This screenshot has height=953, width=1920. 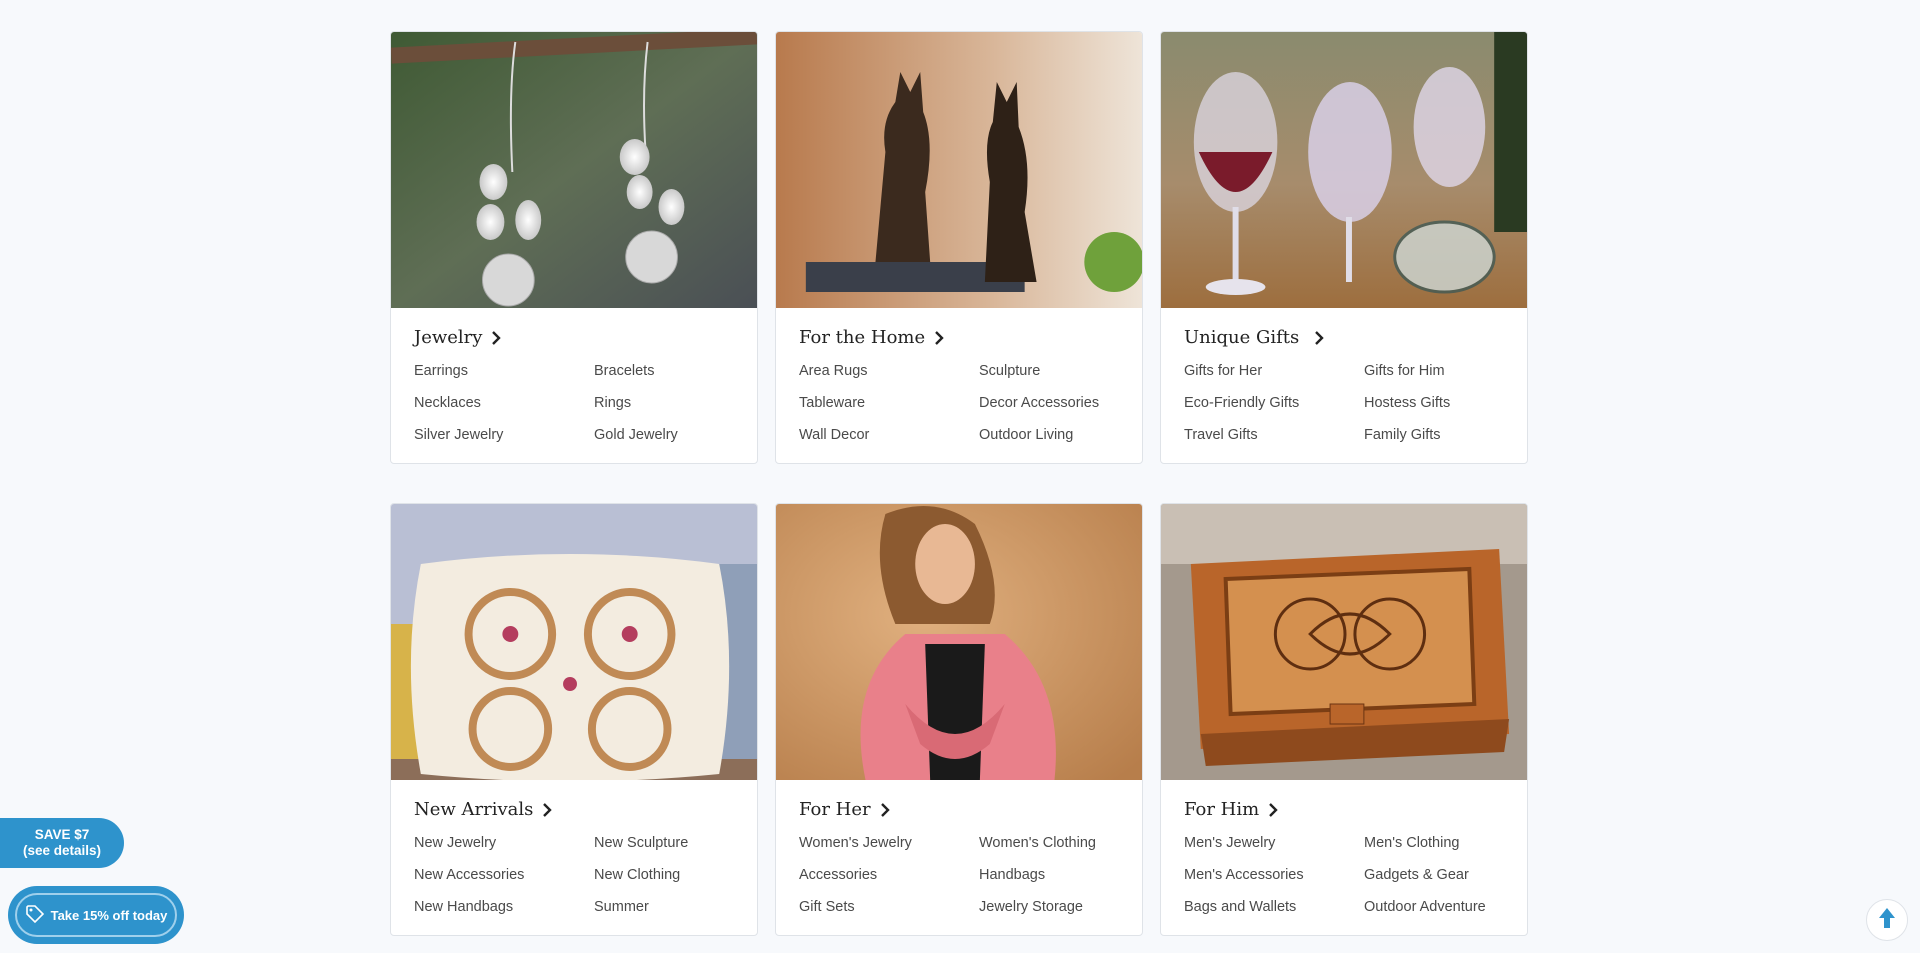 I want to click on link-accessories: Accessories, so click(x=889, y=875).